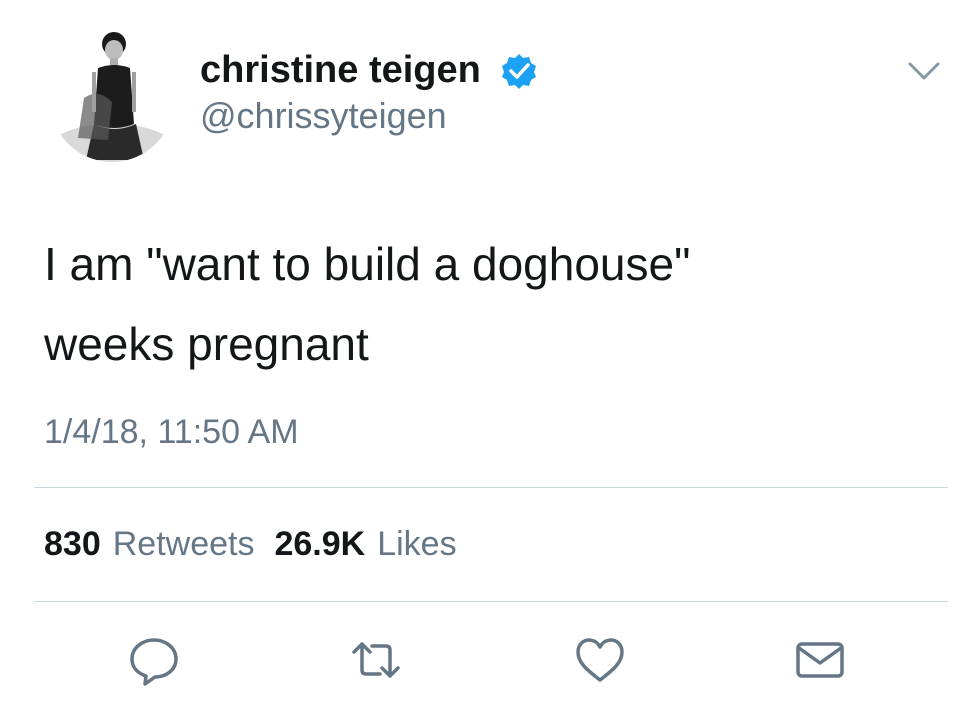  I want to click on avatar-image, so click(112, 95).